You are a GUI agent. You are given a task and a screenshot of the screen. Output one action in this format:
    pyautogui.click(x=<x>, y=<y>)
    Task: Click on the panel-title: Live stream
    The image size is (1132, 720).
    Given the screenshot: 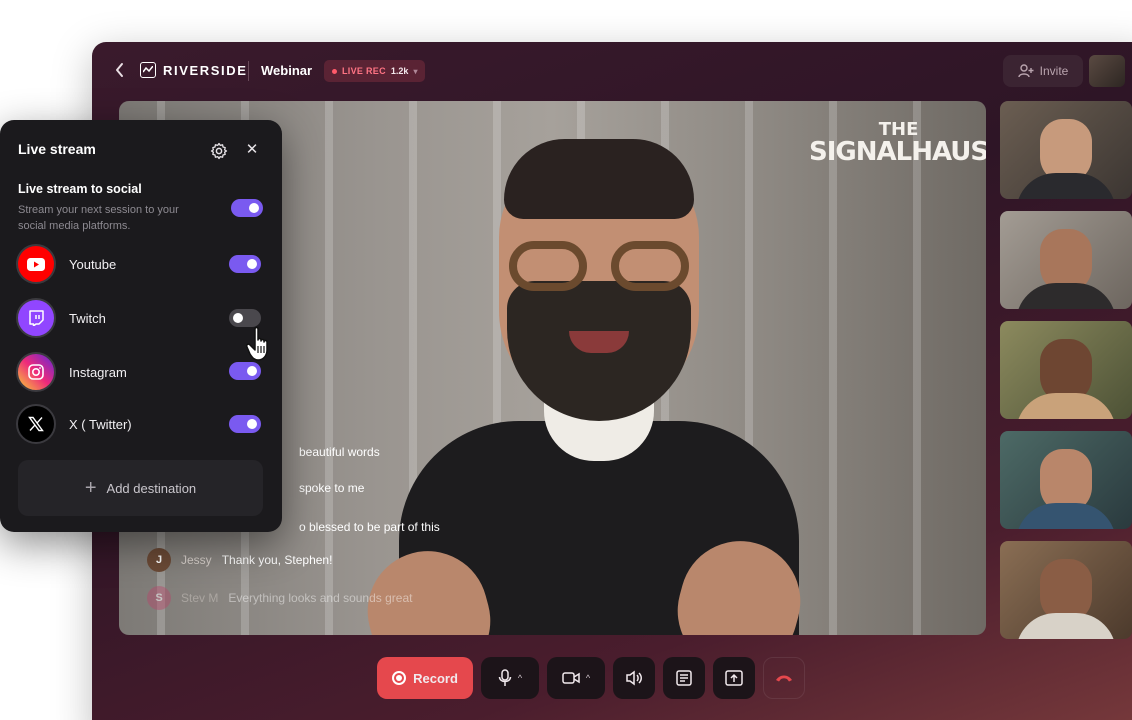 What is the action you would take?
    pyautogui.click(x=57, y=149)
    